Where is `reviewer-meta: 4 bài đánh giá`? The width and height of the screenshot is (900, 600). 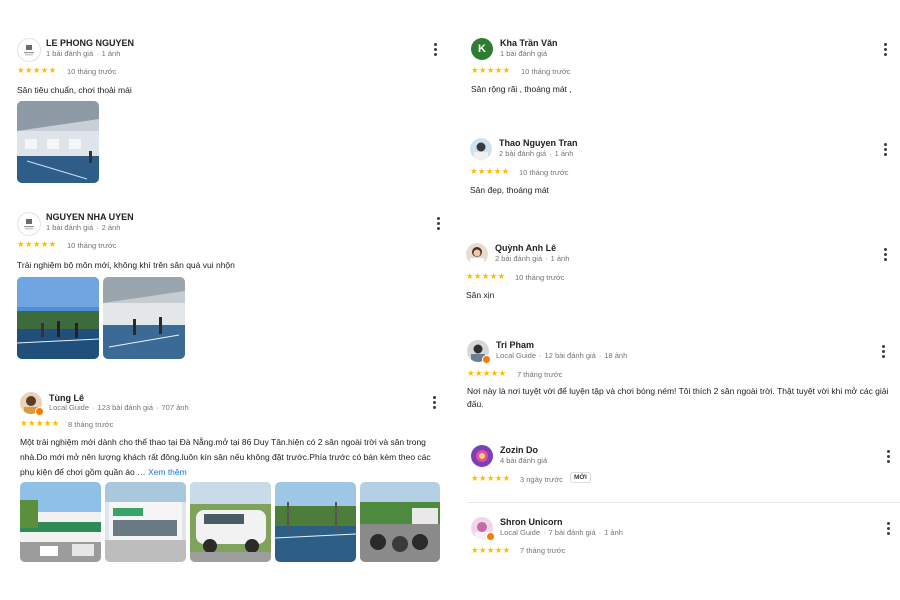
reviewer-meta: 4 bài đánh giá is located at coordinates (523, 460).